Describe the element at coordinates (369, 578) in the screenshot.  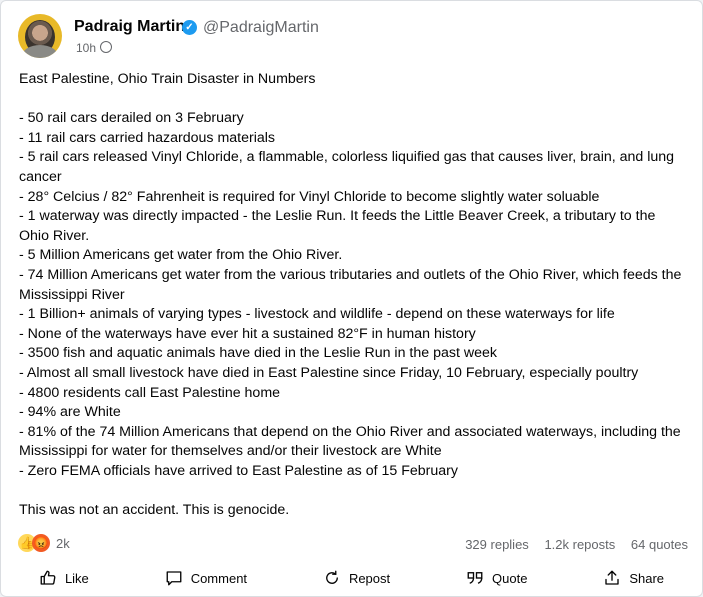
I see `repost-label: Repost` at that location.